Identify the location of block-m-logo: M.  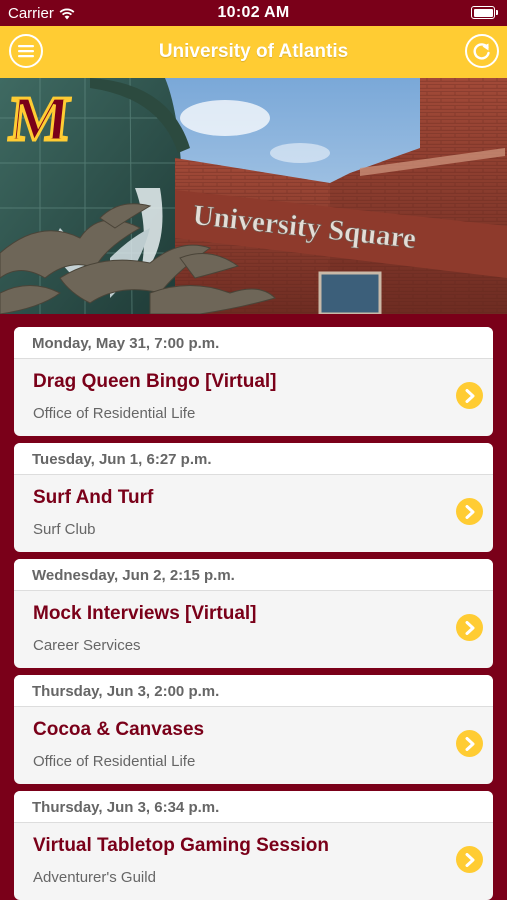
(40, 119).